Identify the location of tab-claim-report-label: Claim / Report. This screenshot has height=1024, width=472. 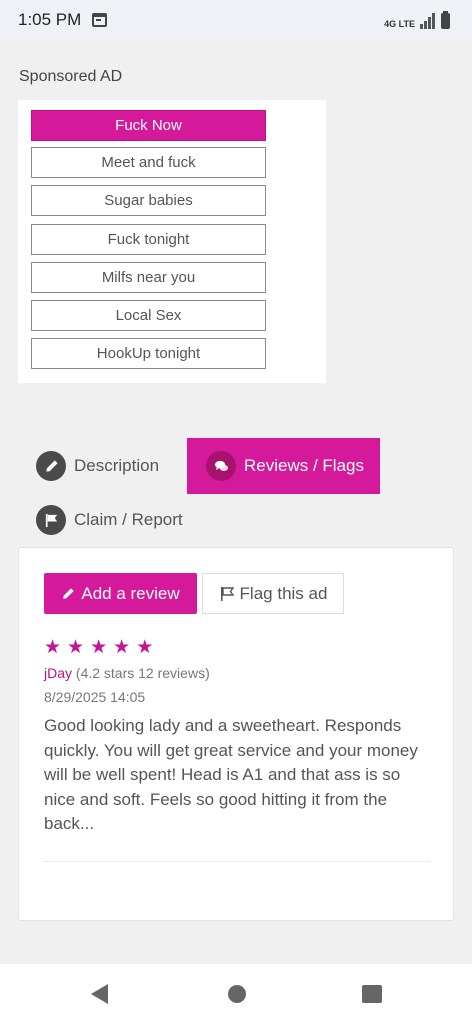
(128, 519).